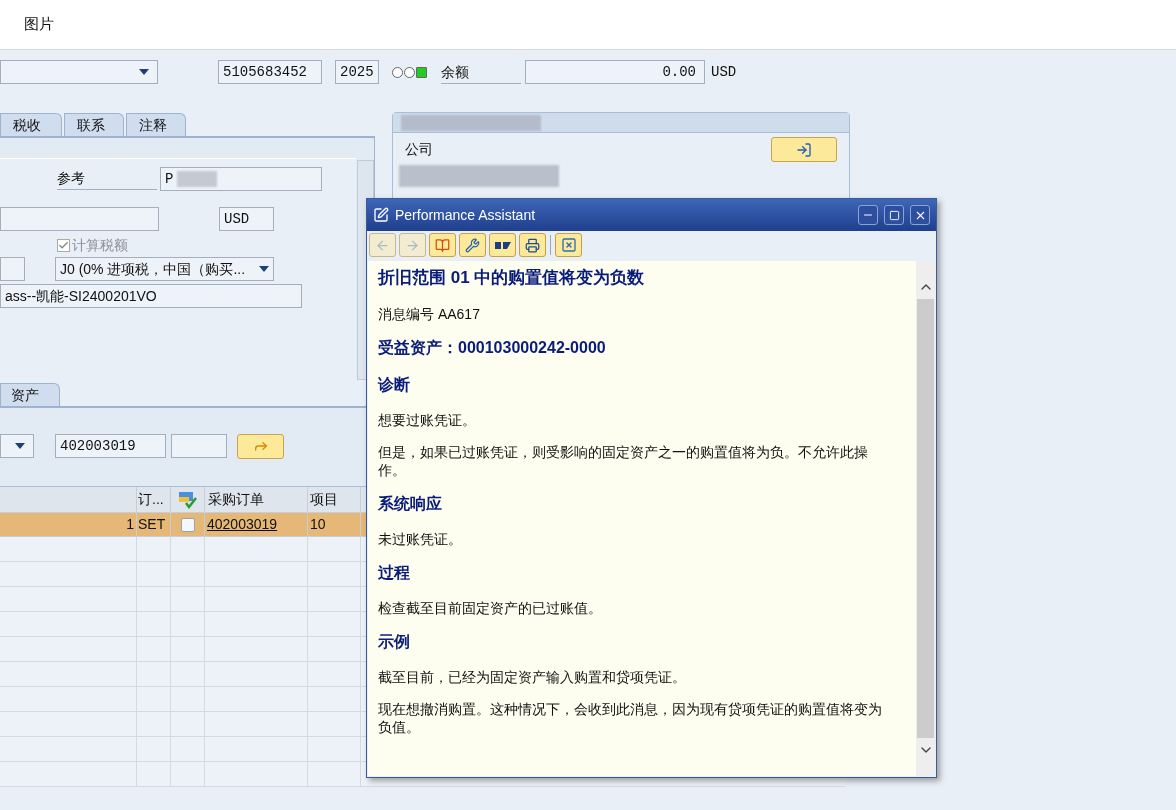 Image resolution: width=1176 pixels, height=810 pixels. Describe the element at coordinates (151, 296) in the screenshot. I see `text-field: ass--凯能-SI2400201VO` at that location.